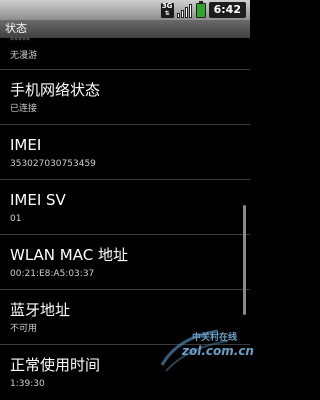  What do you see at coordinates (26, 145) in the screenshot?
I see `list-item-title: IMEI` at bounding box center [26, 145].